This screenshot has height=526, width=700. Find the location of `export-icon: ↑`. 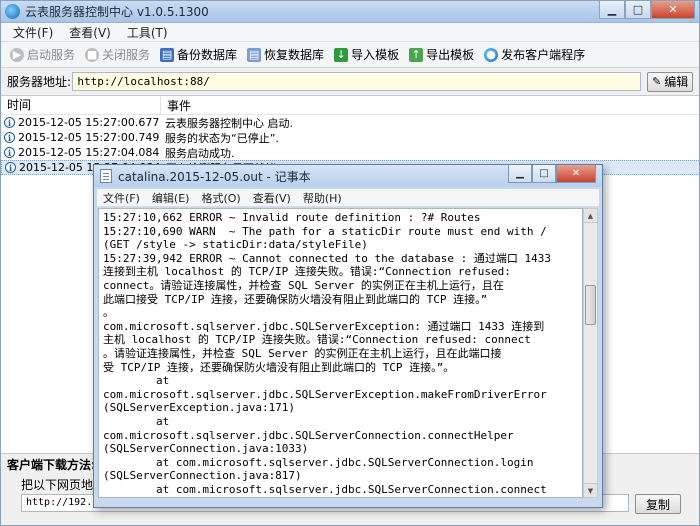

export-icon: ↑ is located at coordinates (416, 54).